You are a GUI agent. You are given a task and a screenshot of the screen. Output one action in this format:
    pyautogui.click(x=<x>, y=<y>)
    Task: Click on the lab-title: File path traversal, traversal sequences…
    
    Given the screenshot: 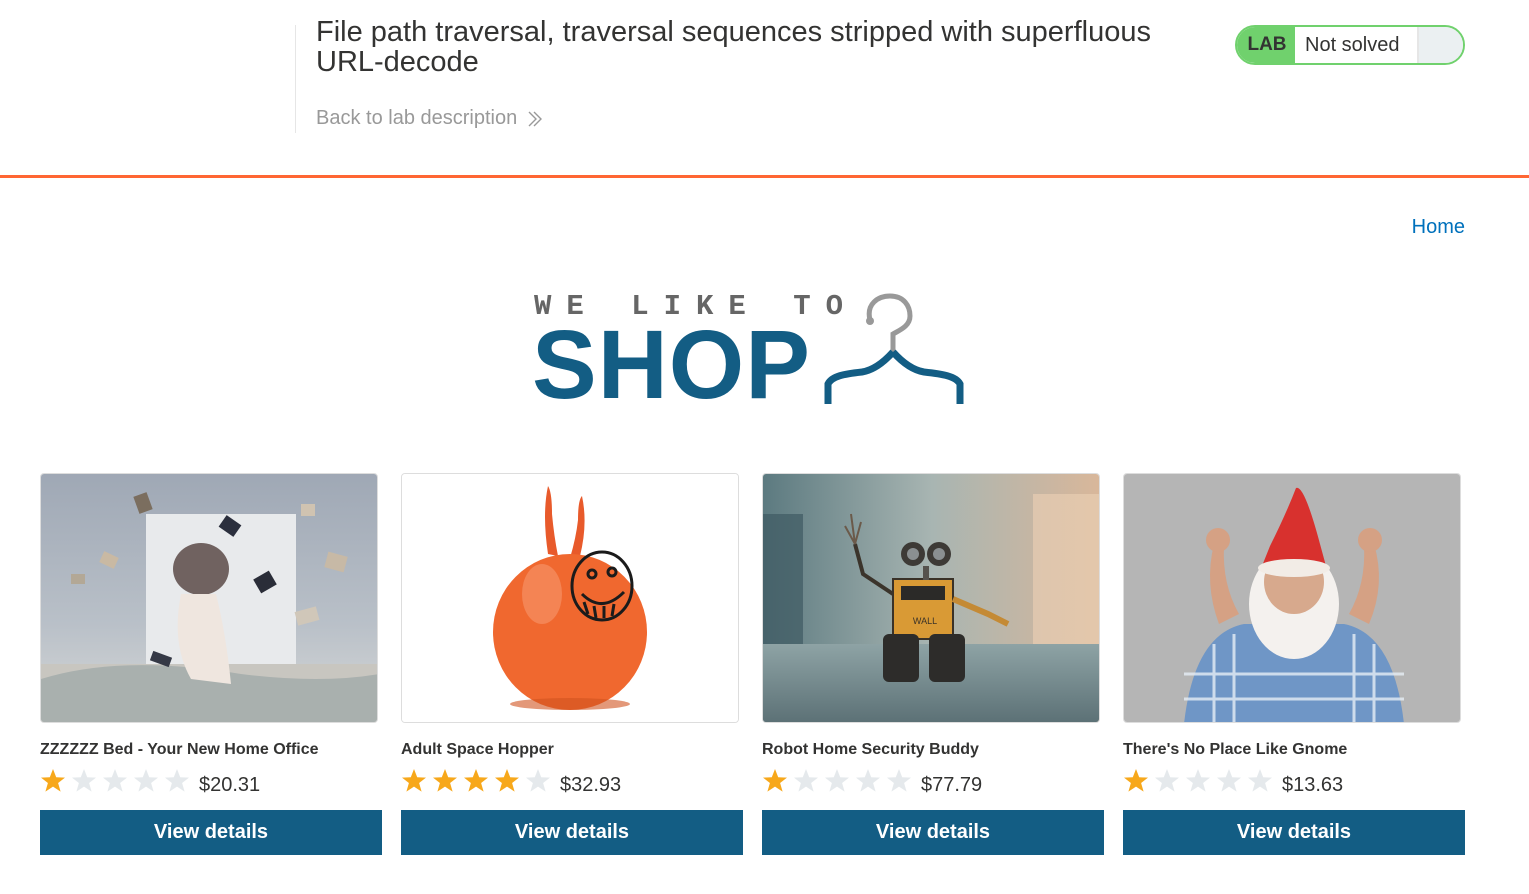 What is the action you would take?
    pyautogui.click(x=733, y=47)
    